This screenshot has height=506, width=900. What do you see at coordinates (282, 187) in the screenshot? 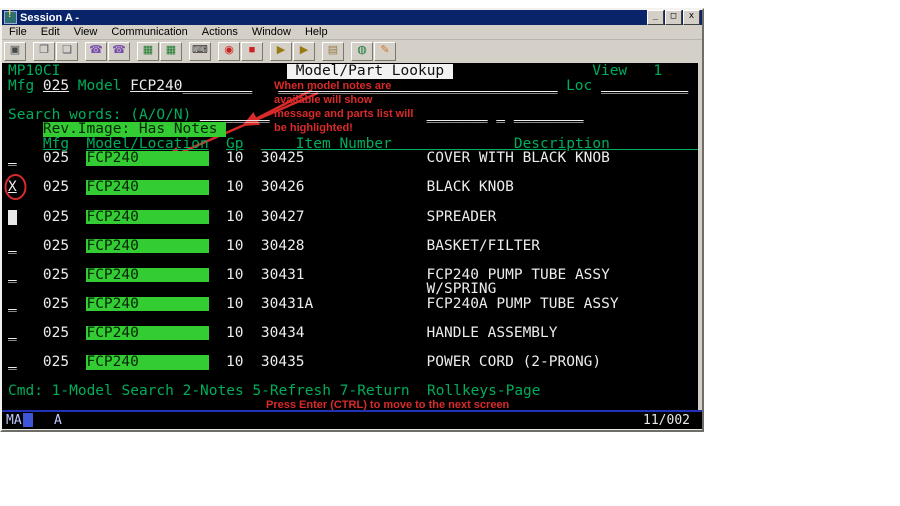
I see `cell-item-number: 30426` at bounding box center [282, 187].